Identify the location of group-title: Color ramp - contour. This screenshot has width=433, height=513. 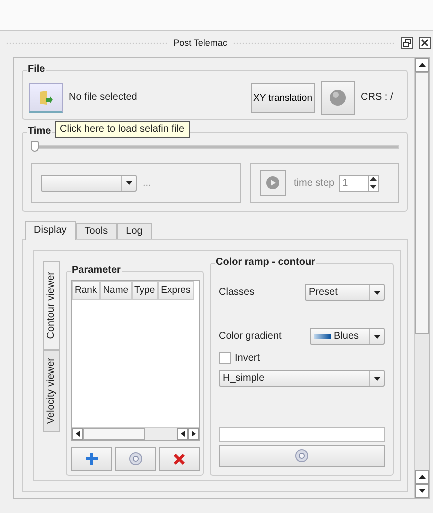
(265, 262).